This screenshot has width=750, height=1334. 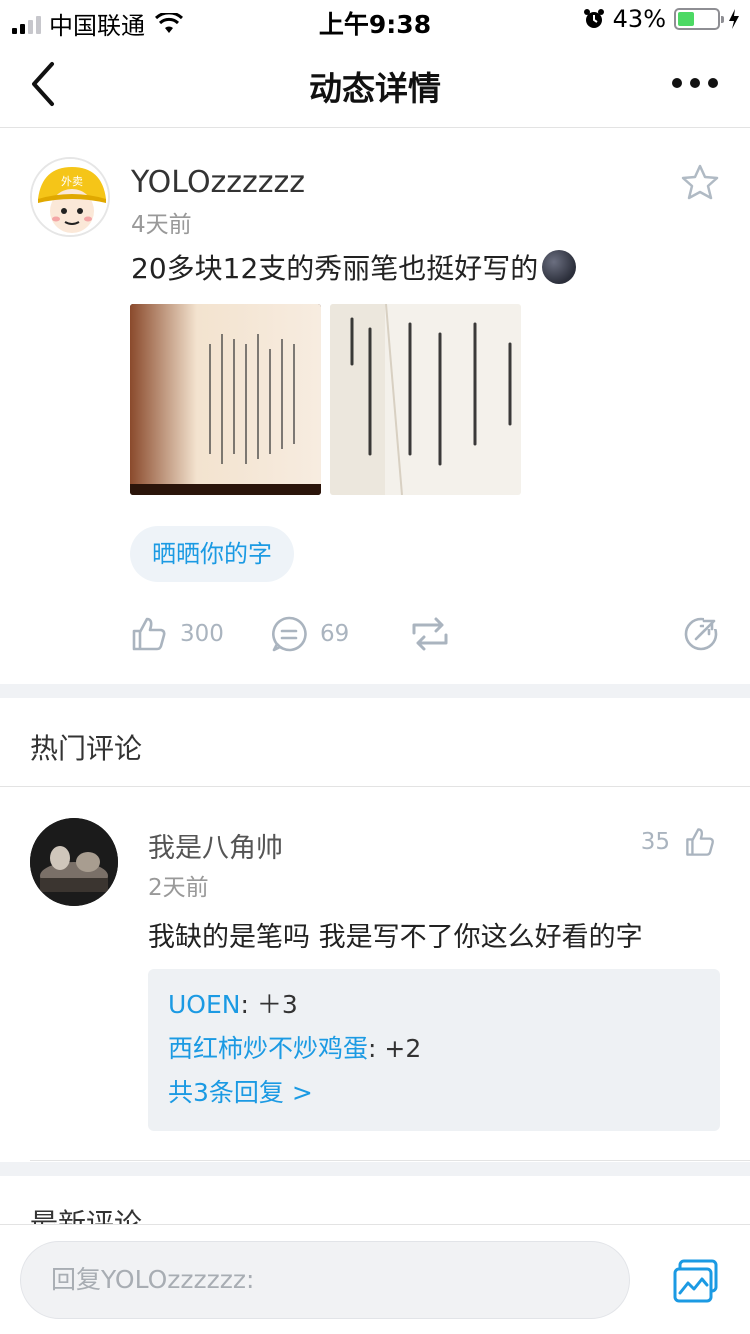 I want to click on battery-percent: 43%, so click(x=639, y=19).